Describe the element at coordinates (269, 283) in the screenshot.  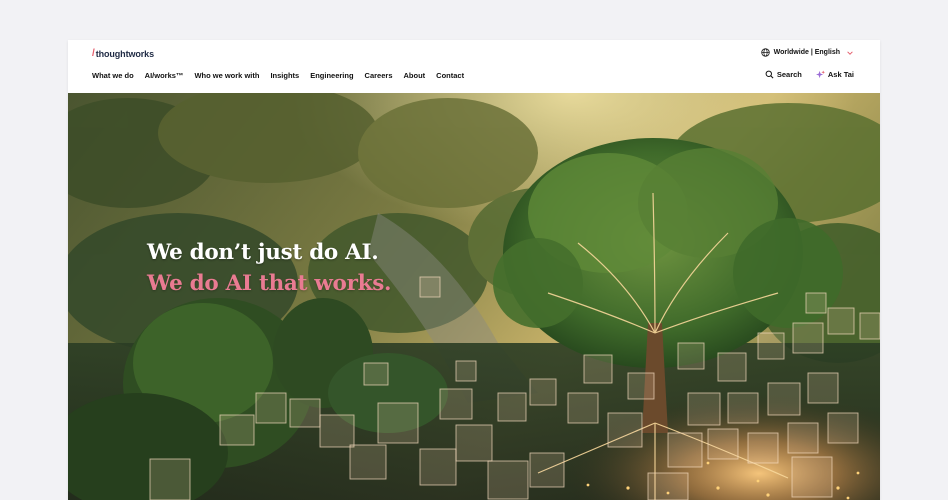
I see `hero-headline-line2: We do AI that works.` at that location.